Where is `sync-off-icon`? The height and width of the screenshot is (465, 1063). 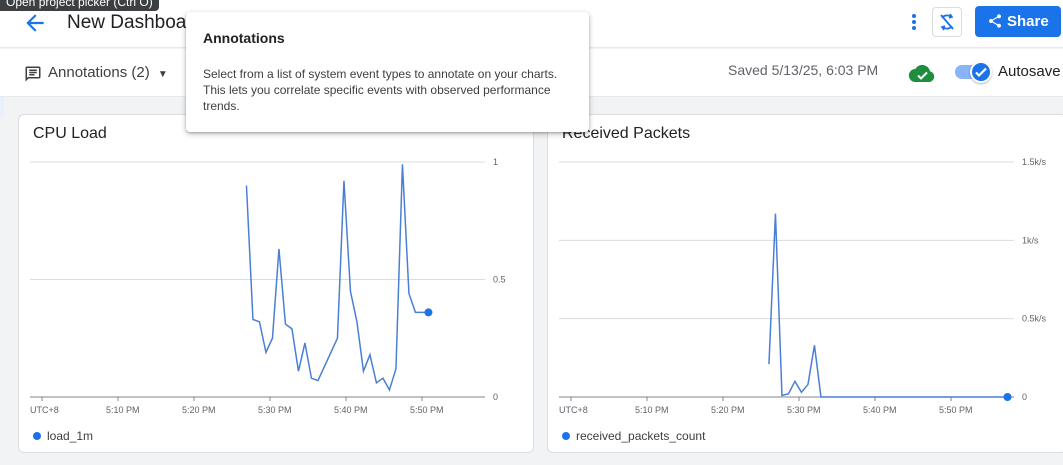 sync-off-icon is located at coordinates (947, 22).